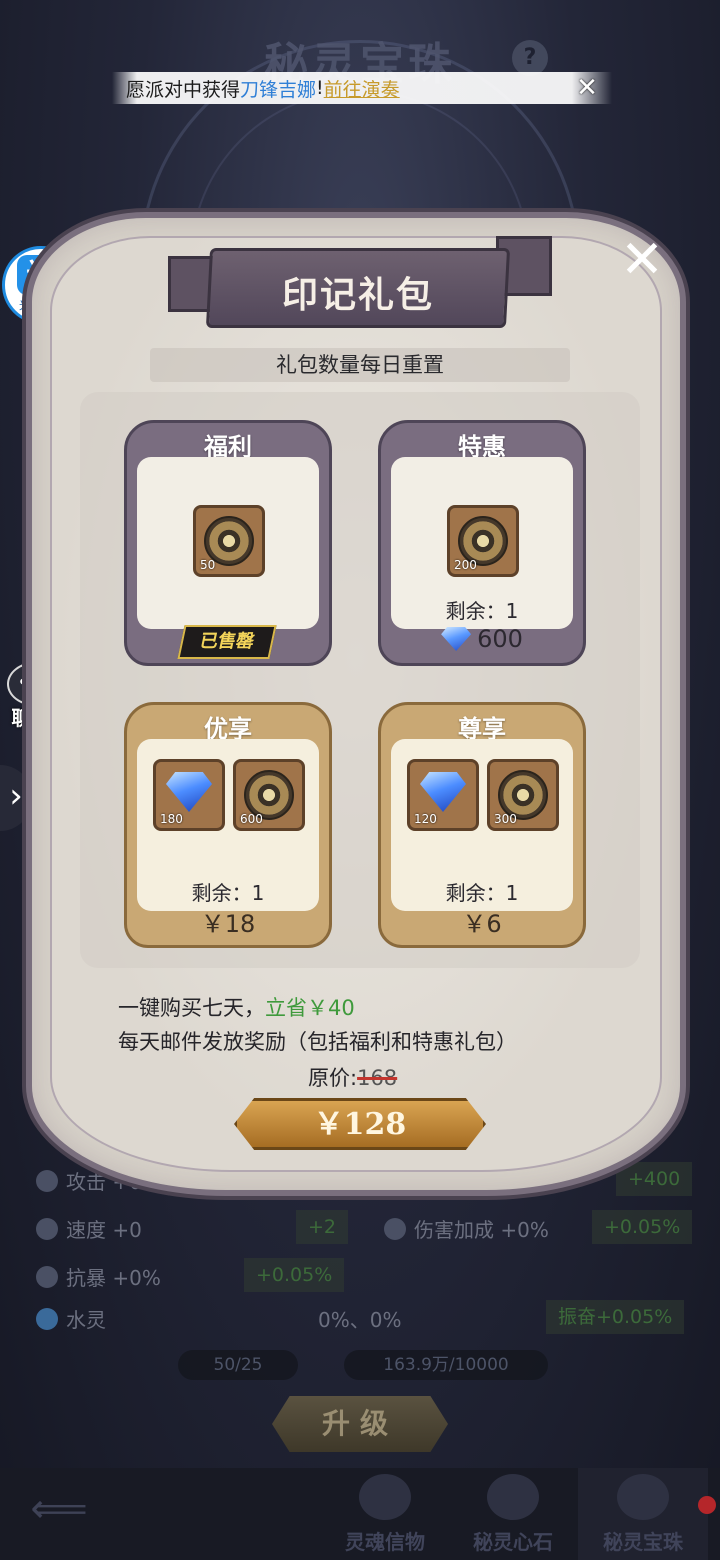 The width and height of the screenshot is (720, 1560). I want to click on stat-speed-bonus: +2, so click(322, 1227).